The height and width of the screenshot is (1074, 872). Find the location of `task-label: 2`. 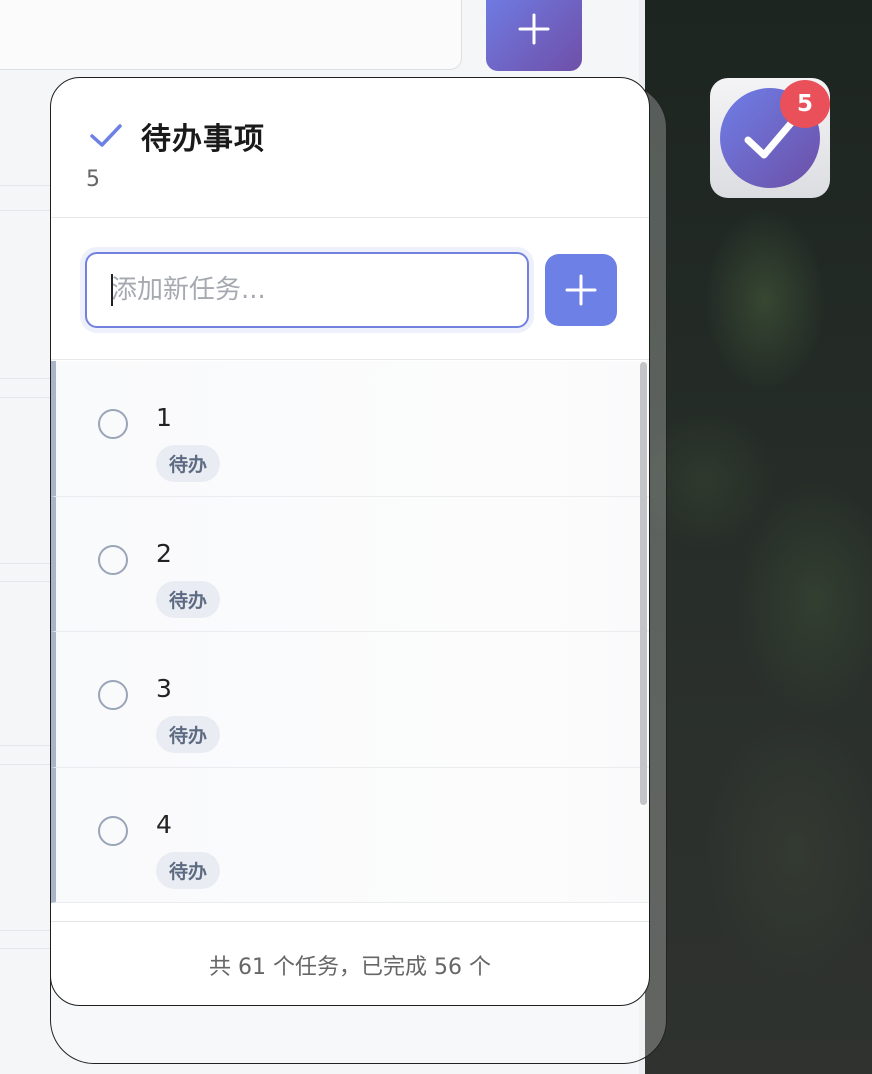

task-label: 2 is located at coordinates (164, 553).